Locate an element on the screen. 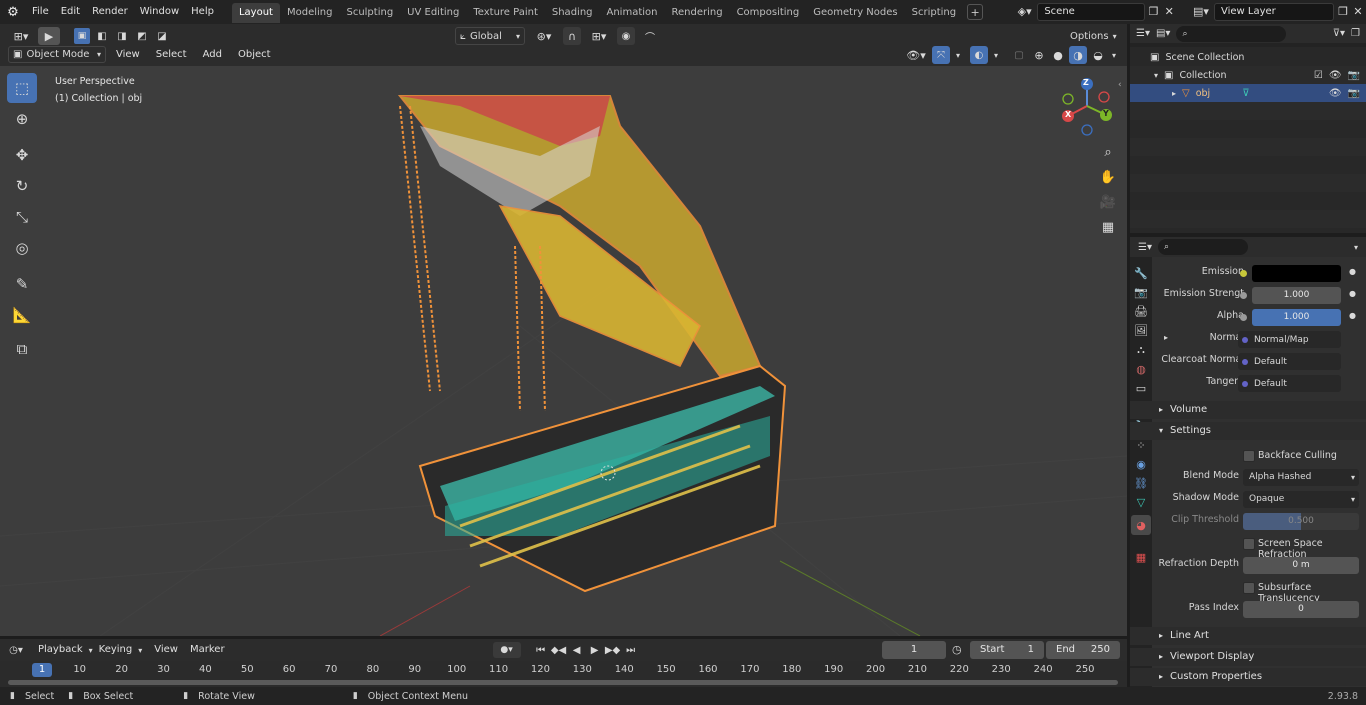 This screenshot has height=705, width=1366. properties-search-input: ⌕ is located at coordinates (1202, 247).